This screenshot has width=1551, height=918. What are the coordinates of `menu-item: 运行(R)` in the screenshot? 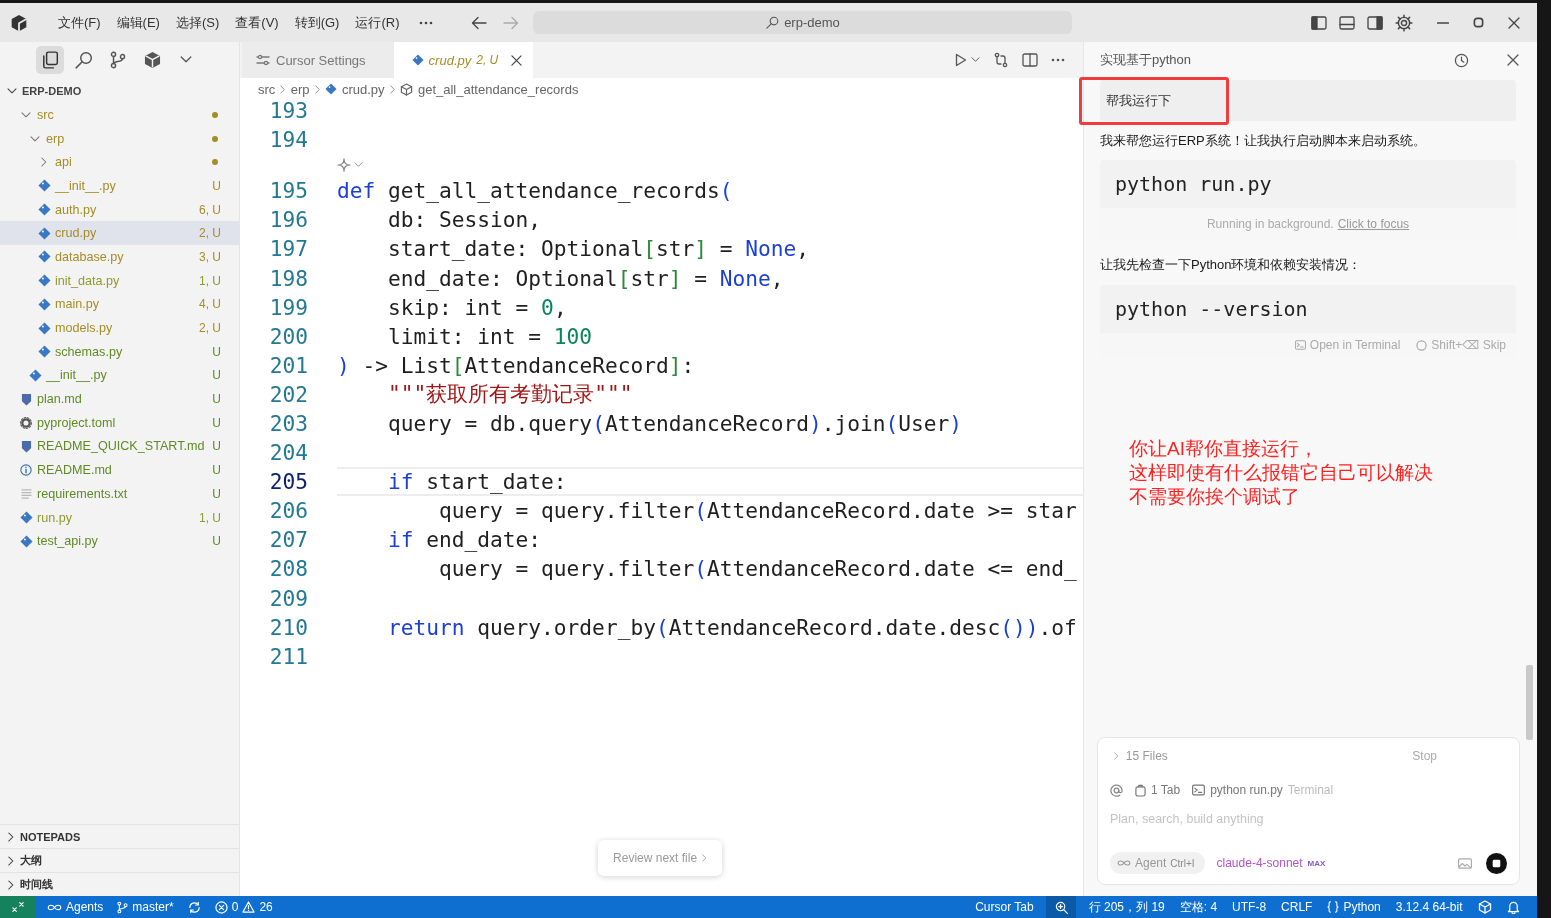 It's located at (377, 22).